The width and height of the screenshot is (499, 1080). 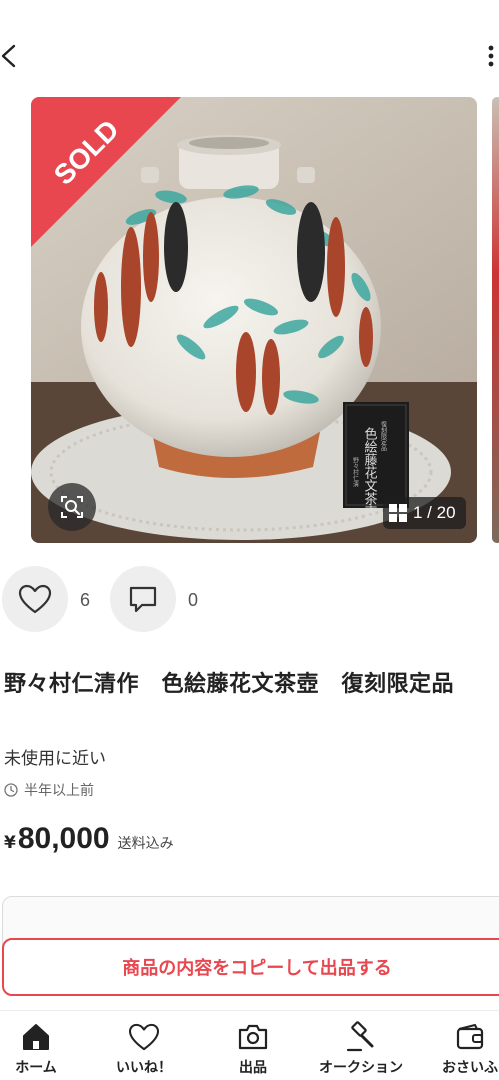 I want to click on comment-count: 0, so click(x=193, y=600).